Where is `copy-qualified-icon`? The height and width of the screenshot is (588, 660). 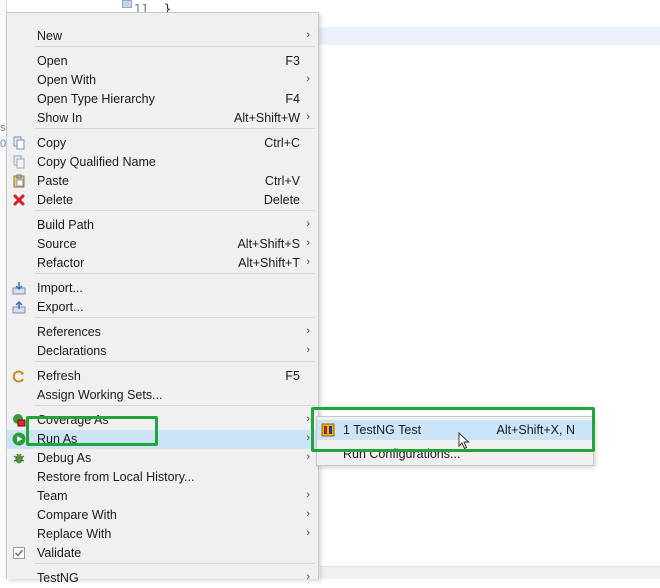 copy-qualified-icon is located at coordinates (19, 162).